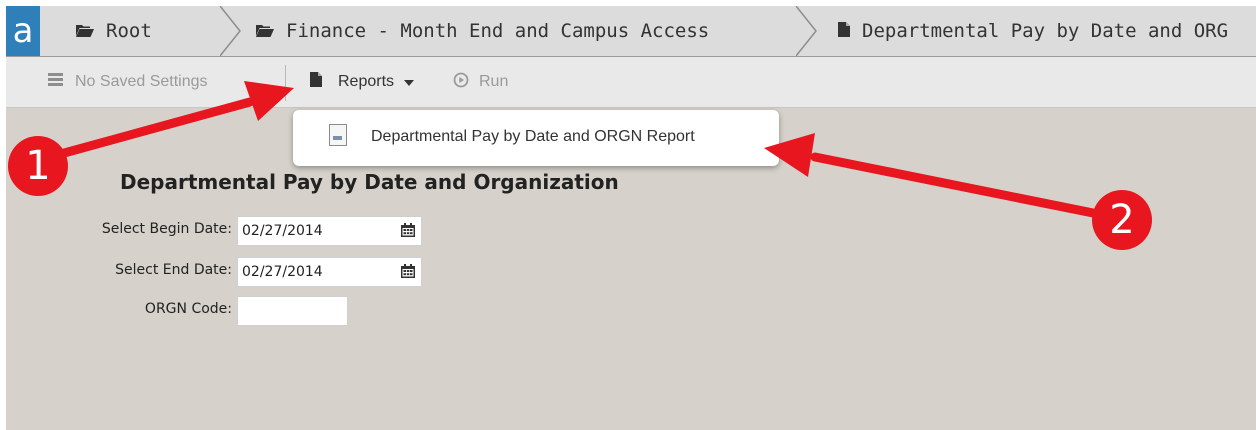 The width and height of the screenshot is (1256, 430). Describe the element at coordinates (132, 31) in the screenshot. I see `breadcrumb-root: Root` at that location.